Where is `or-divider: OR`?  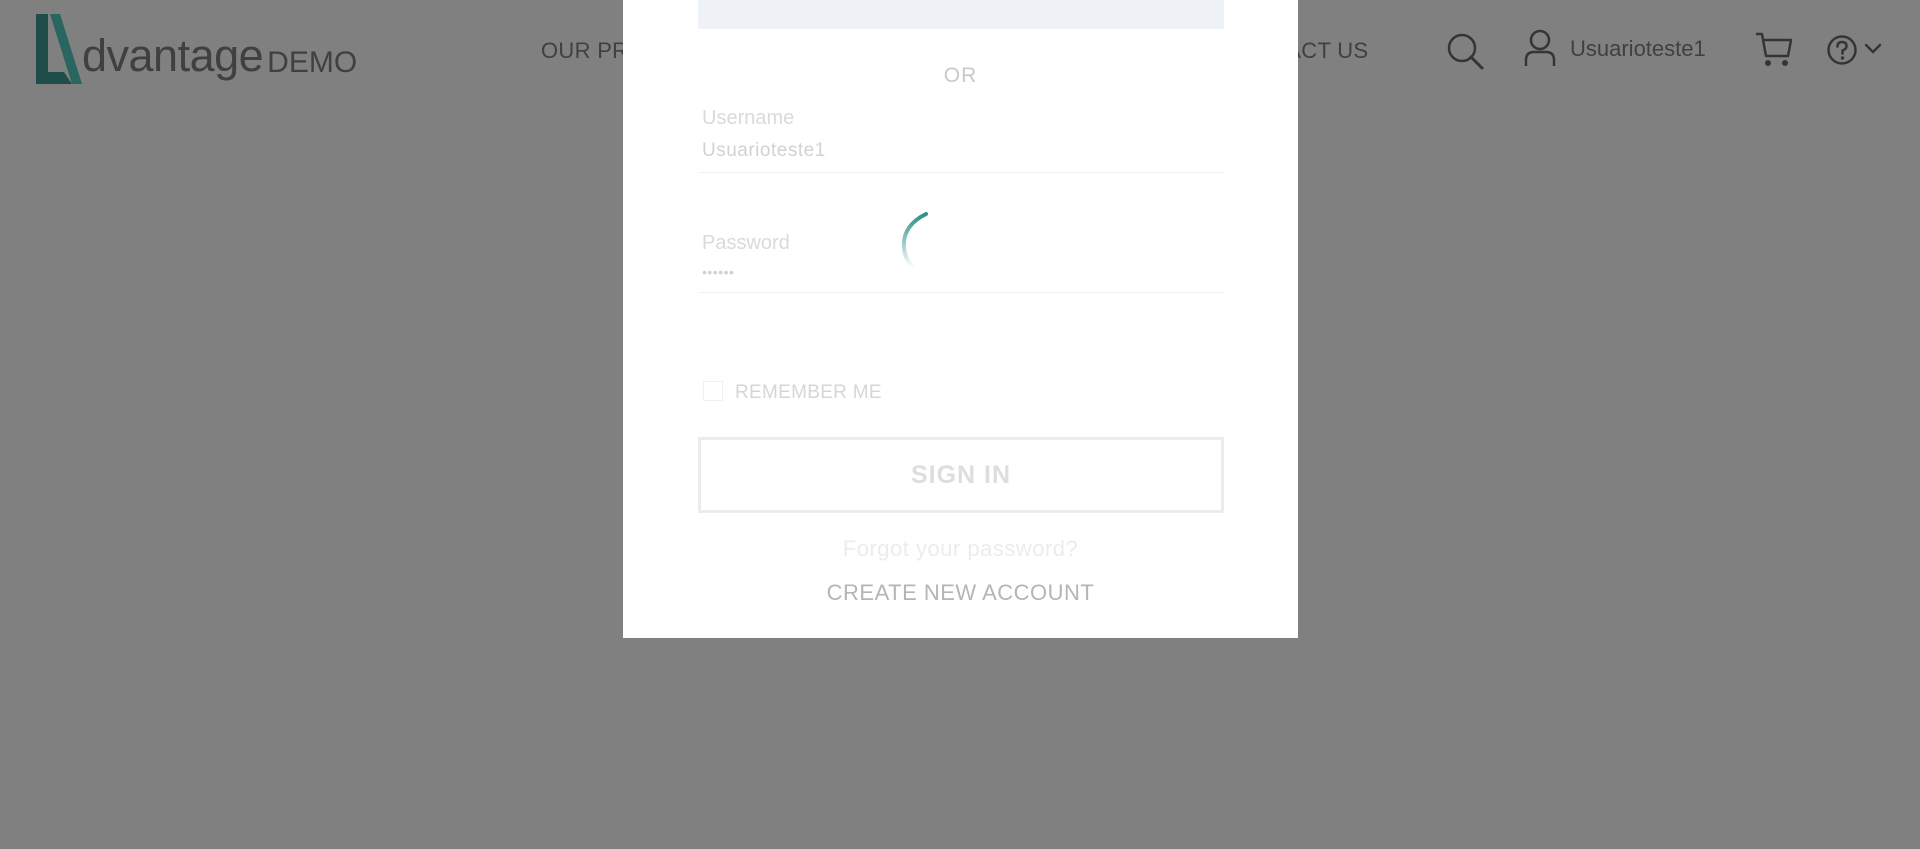 or-divider: OR is located at coordinates (960, 75).